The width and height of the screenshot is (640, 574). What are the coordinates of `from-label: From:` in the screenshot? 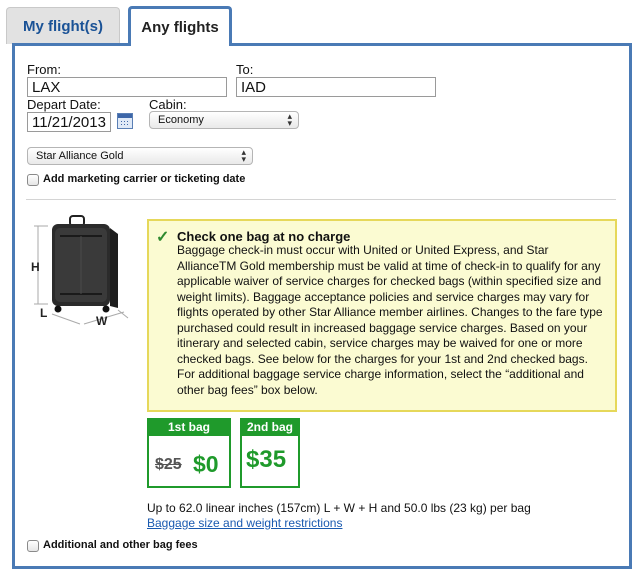 It's located at (44, 69).